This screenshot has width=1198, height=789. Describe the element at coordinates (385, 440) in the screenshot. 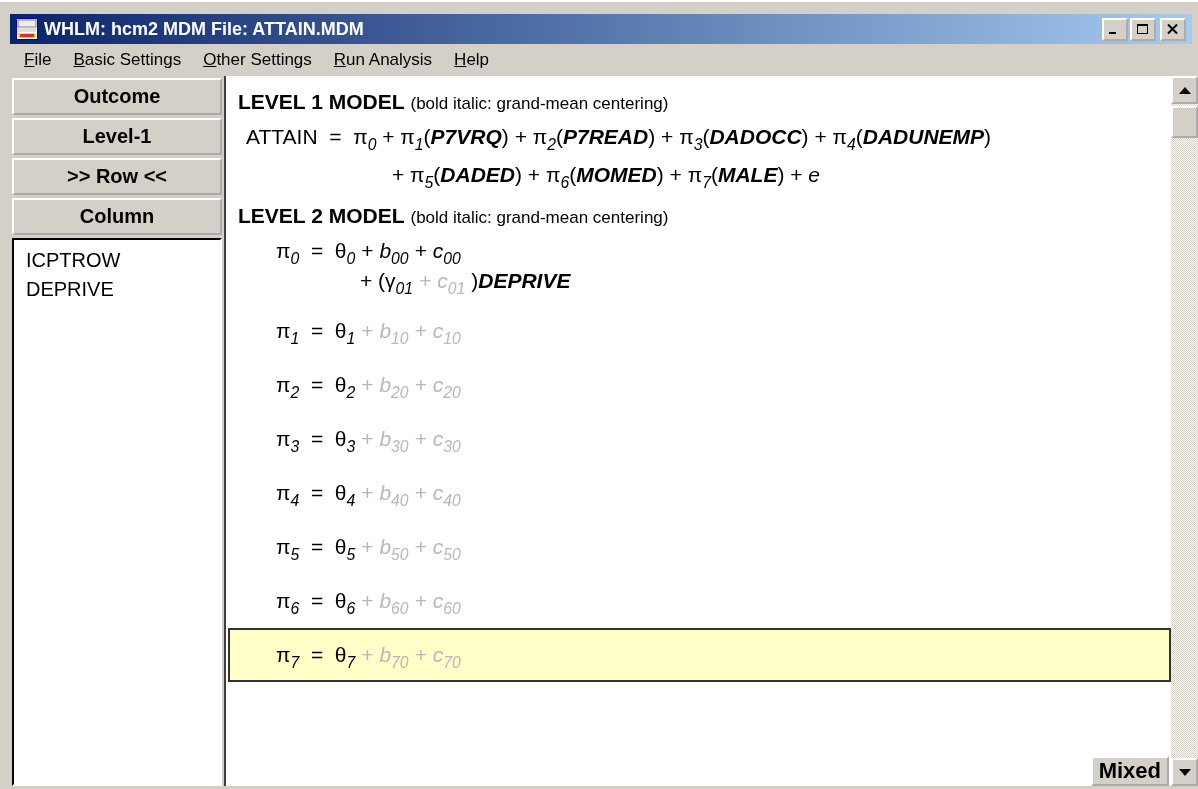

I see `equation-term: + b$_{30}$` at that location.